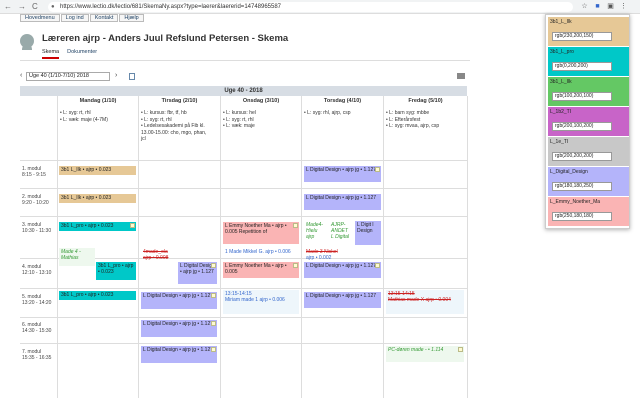 The image size is (640, 400). What do you see at coordinates (8, 6) in the screenshot?
I see `back-icon: ←` at bounding box center [8, 6].